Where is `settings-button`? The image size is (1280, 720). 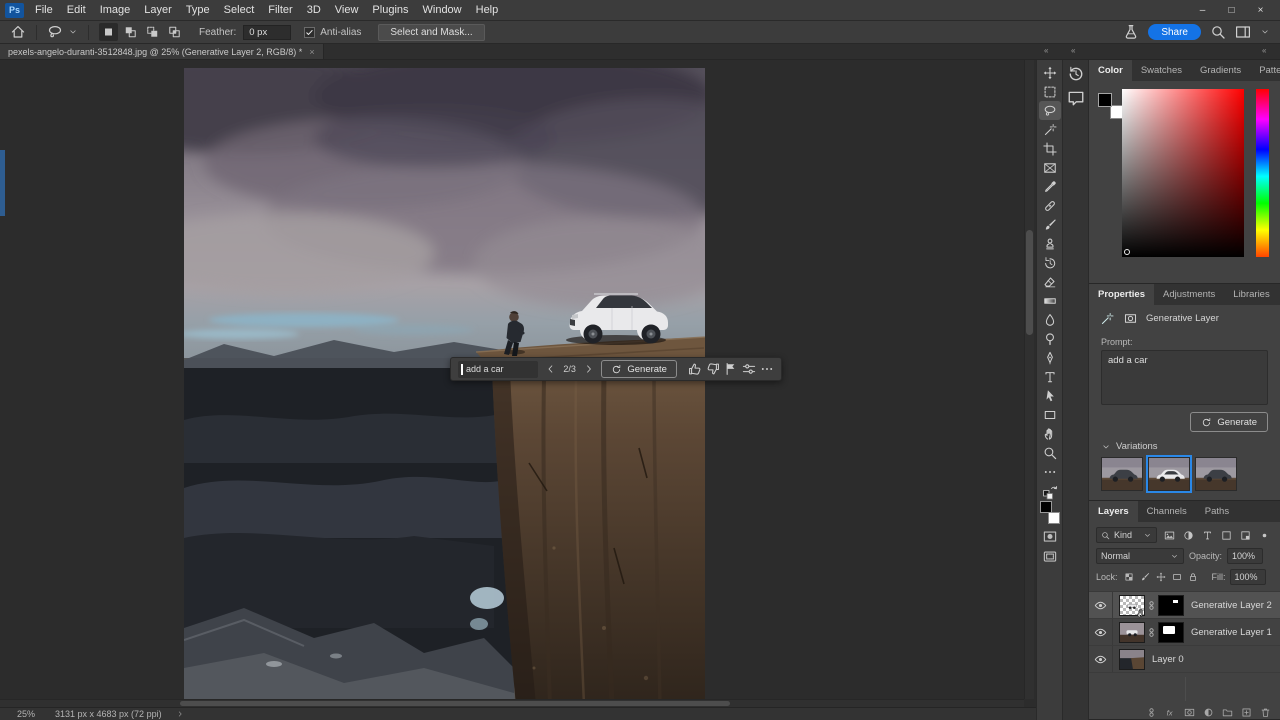 settings-button is located at coordinates (749, 369).